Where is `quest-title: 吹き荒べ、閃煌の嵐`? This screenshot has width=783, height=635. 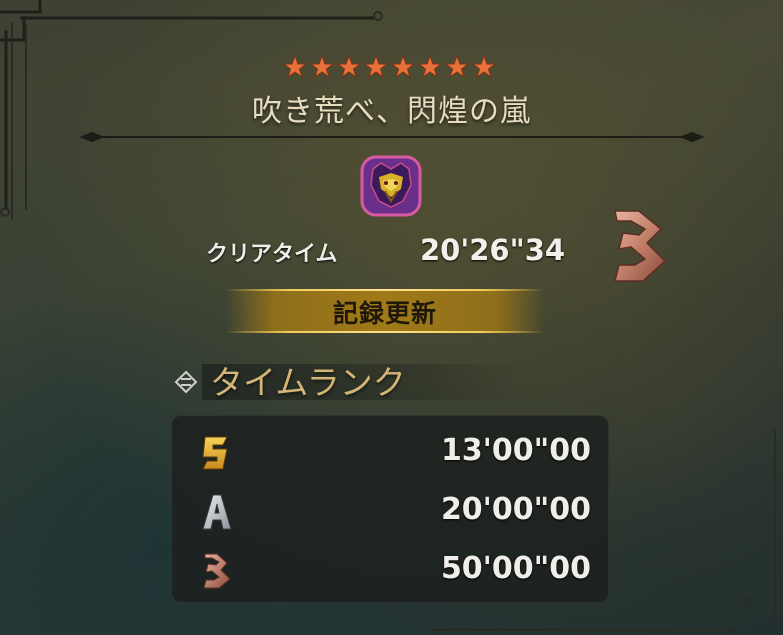 quest-title: 吹き荒べ、閃煌の嵐 is located at coordinates (391, 111).